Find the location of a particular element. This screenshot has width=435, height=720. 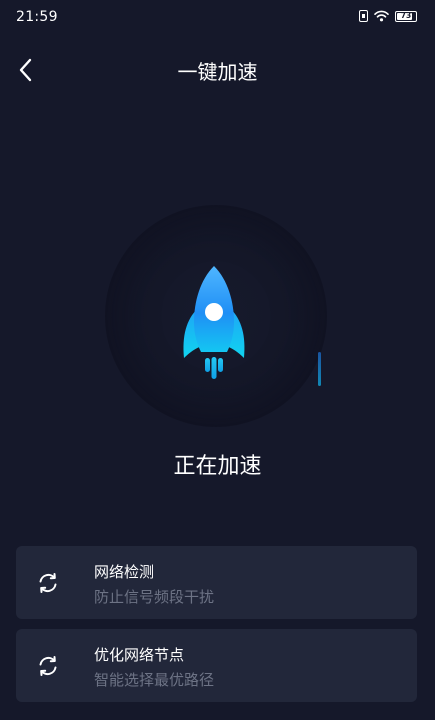

task-title: 优化网络节点 is located at coordinates (139, 655).